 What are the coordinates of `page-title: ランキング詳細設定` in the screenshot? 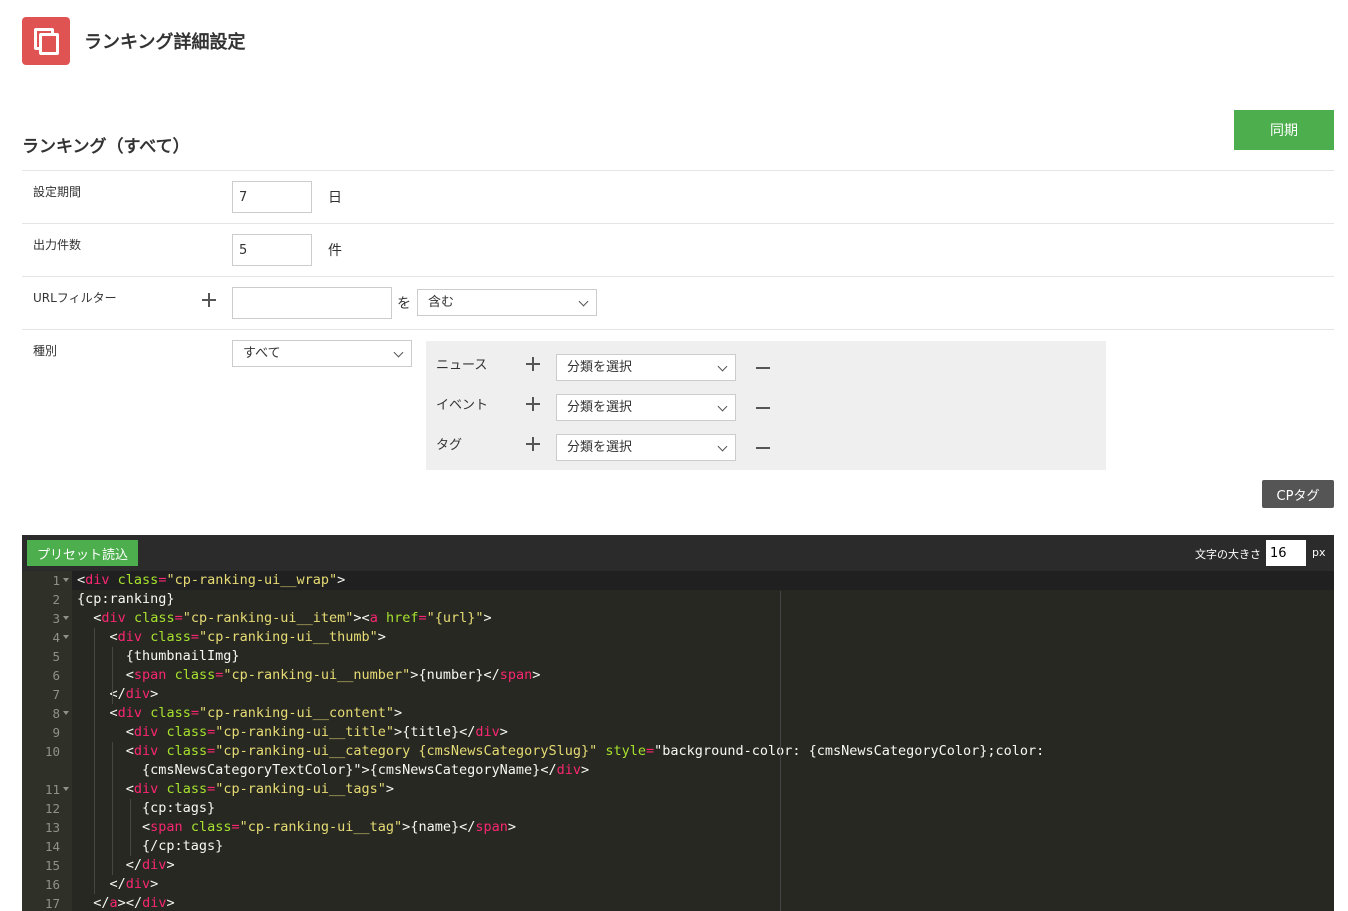 It's located at (165, 42).